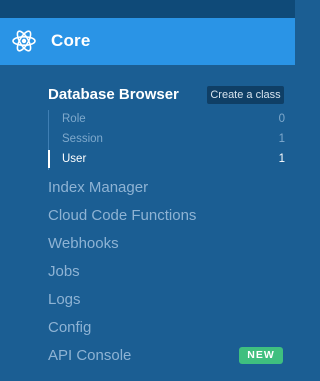 The image size is (320, 381). What do you see at coordinates (24, 41) in the screenshot?
I see `atom-icon` at bounding box center [24, 41].